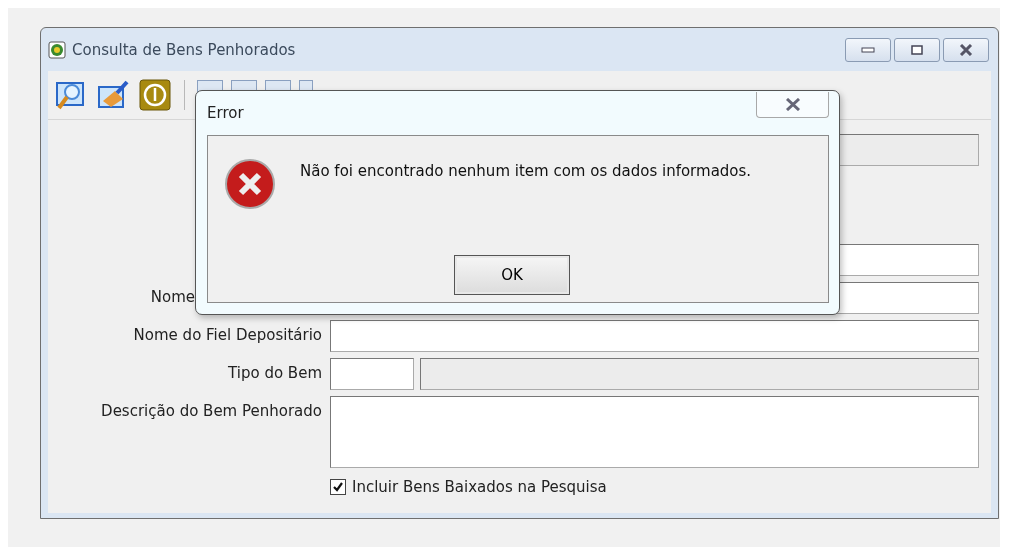  What do you see at coordinates (211, 411) in the screenshot?
I see `field-label: Descrição do Bem Penhorado` at bounding box center [211, 411].